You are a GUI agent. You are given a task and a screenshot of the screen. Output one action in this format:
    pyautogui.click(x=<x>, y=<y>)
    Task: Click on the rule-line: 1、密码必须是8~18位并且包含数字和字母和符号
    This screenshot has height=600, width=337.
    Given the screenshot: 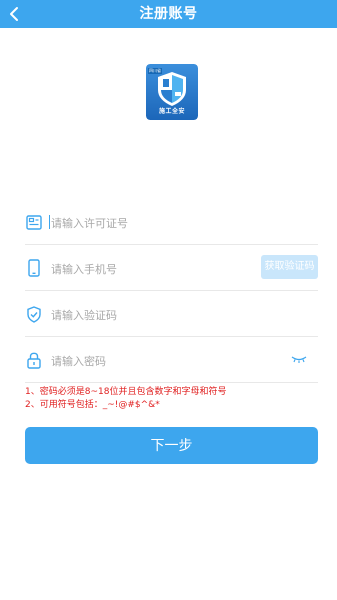 What is the action you would take?
    pyautogui.click(x=126, y=392)
    